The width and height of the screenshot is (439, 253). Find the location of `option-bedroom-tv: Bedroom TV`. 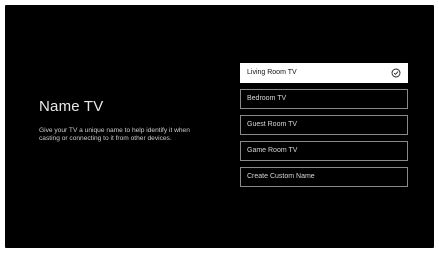

option-bedroom-tv: Bedroom TV is located at coordinates (324, 99).